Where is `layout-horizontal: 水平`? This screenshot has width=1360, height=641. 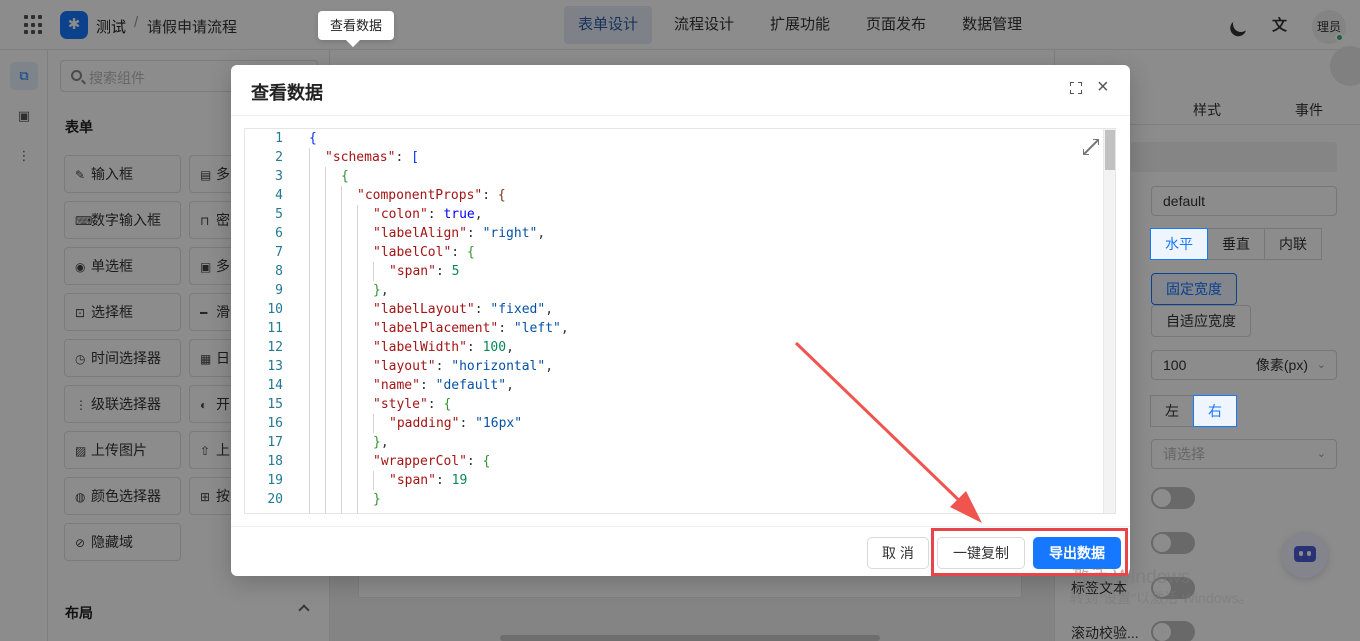
layout-horizontal: 水平 is located at coordinates (1179, 244).